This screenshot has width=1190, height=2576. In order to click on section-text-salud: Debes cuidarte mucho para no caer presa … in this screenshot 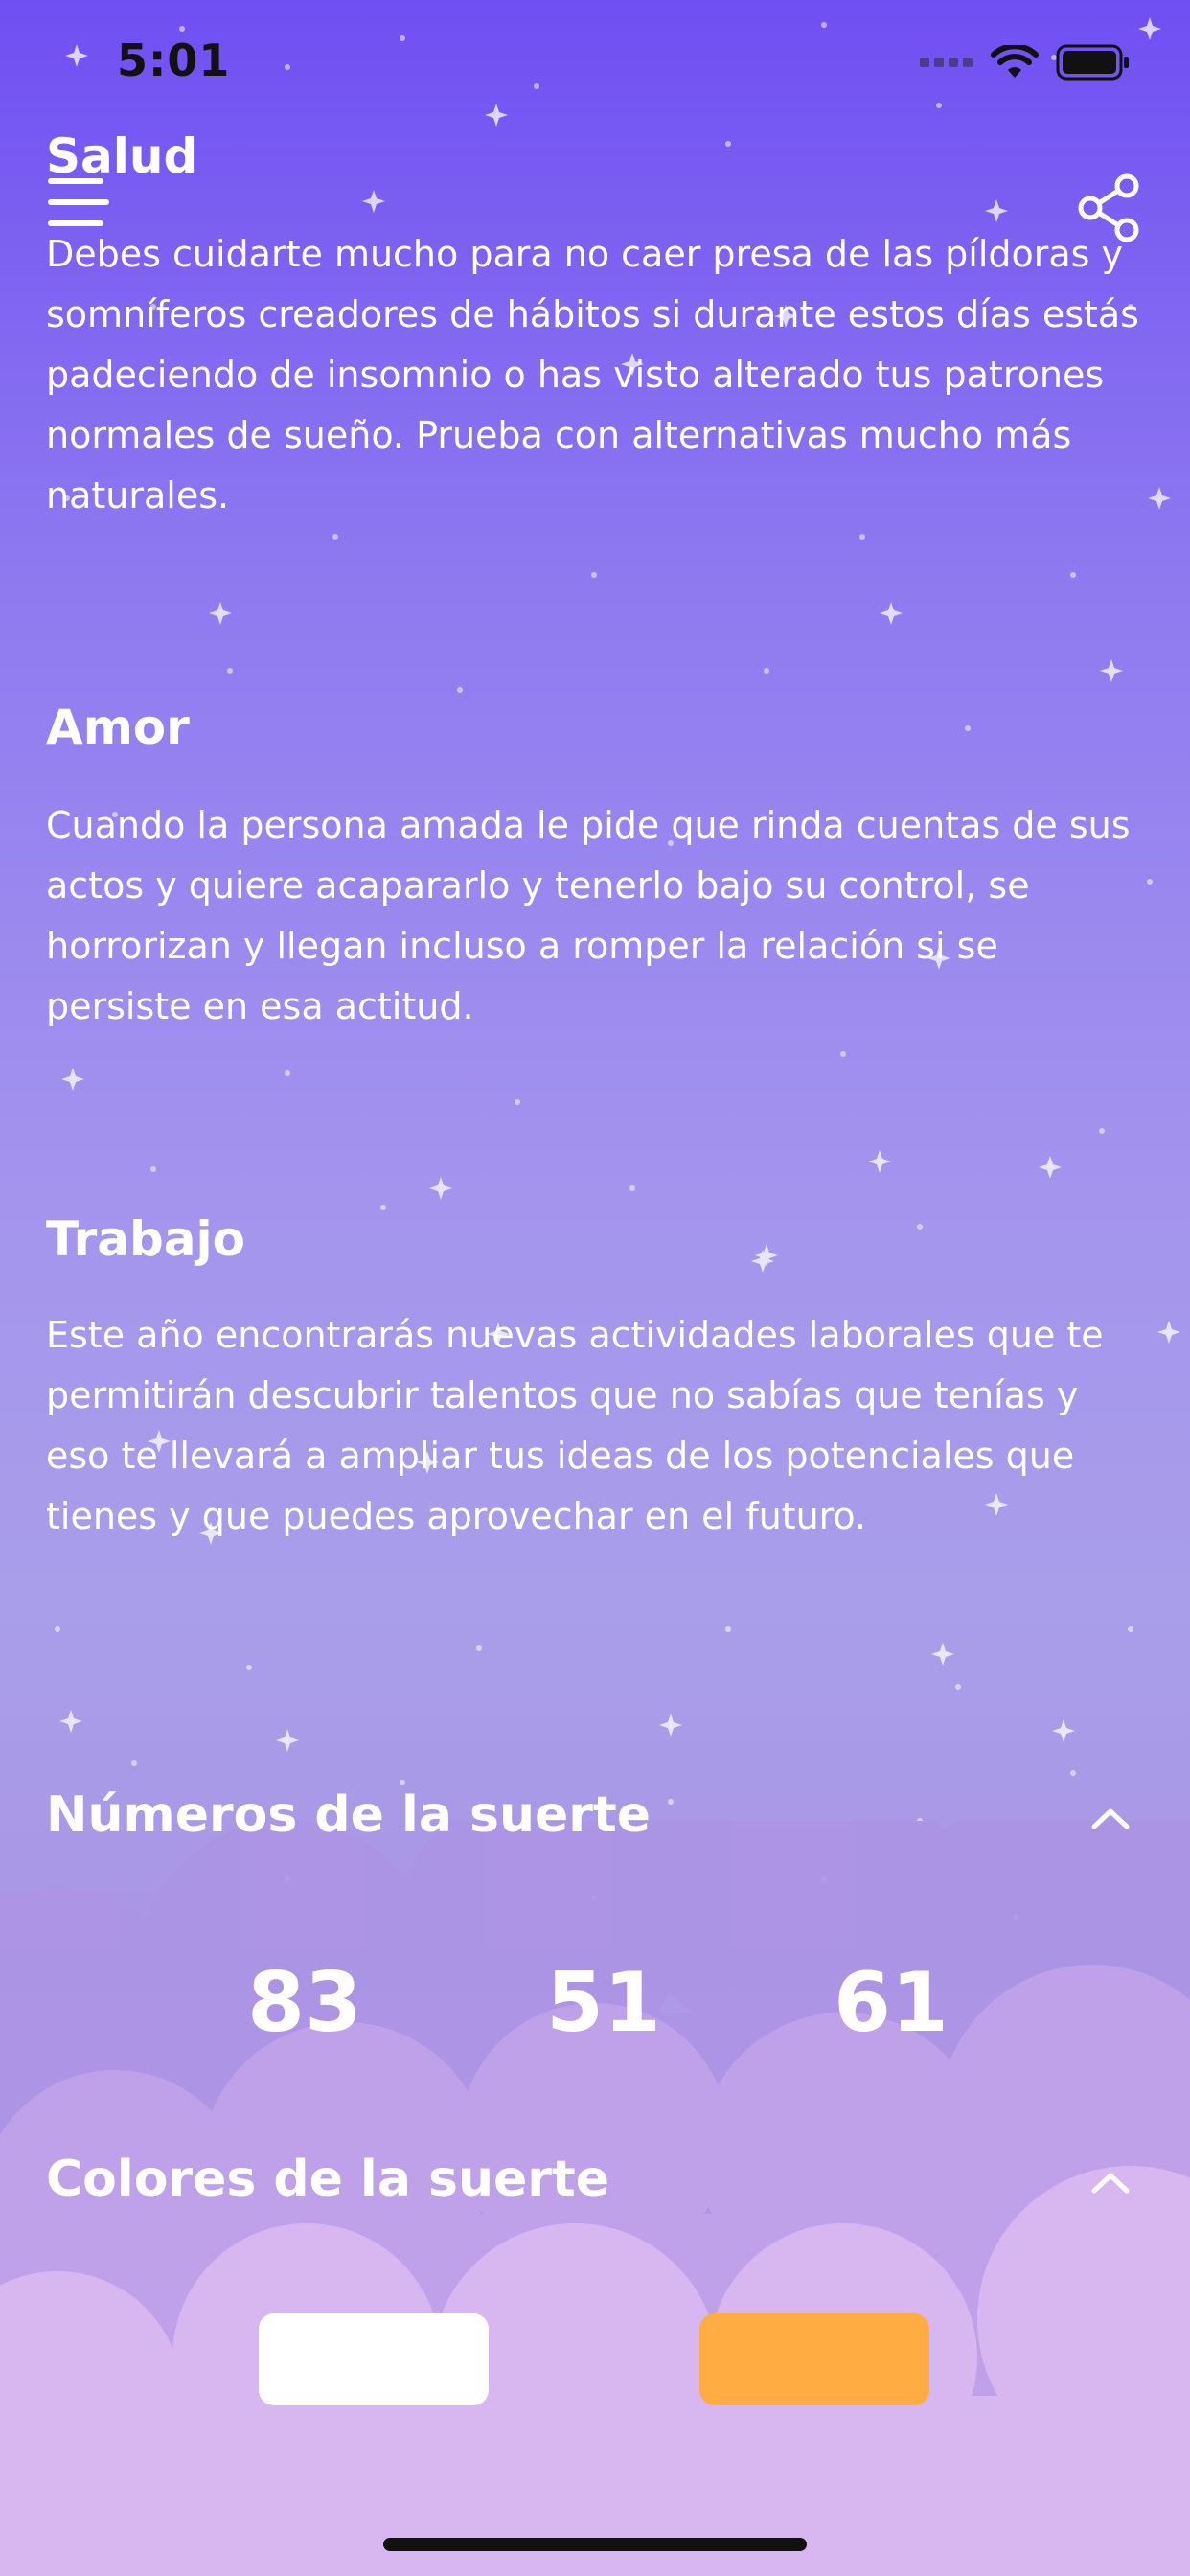, I will do `click(592, 375)`.